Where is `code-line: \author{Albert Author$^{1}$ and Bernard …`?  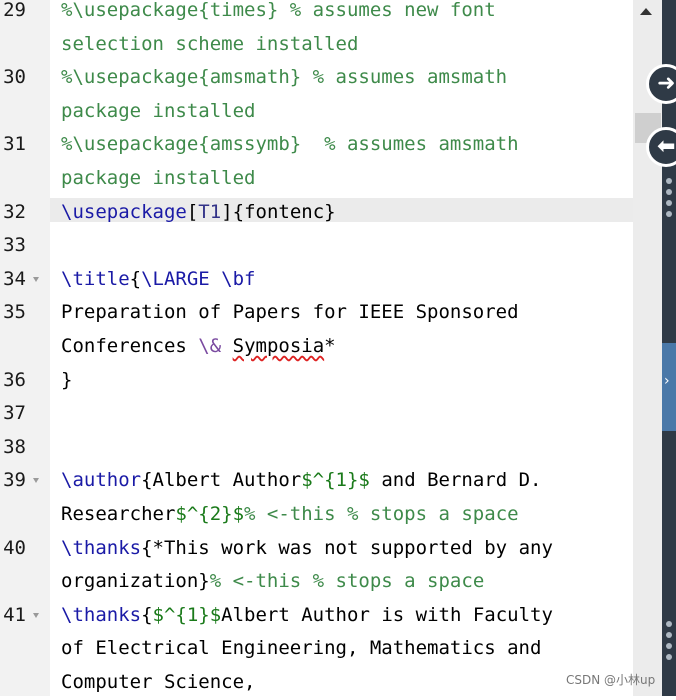 code-line: \author{Albert Author$^{1}$ and Bernard … is located at coordinates (301, 481).